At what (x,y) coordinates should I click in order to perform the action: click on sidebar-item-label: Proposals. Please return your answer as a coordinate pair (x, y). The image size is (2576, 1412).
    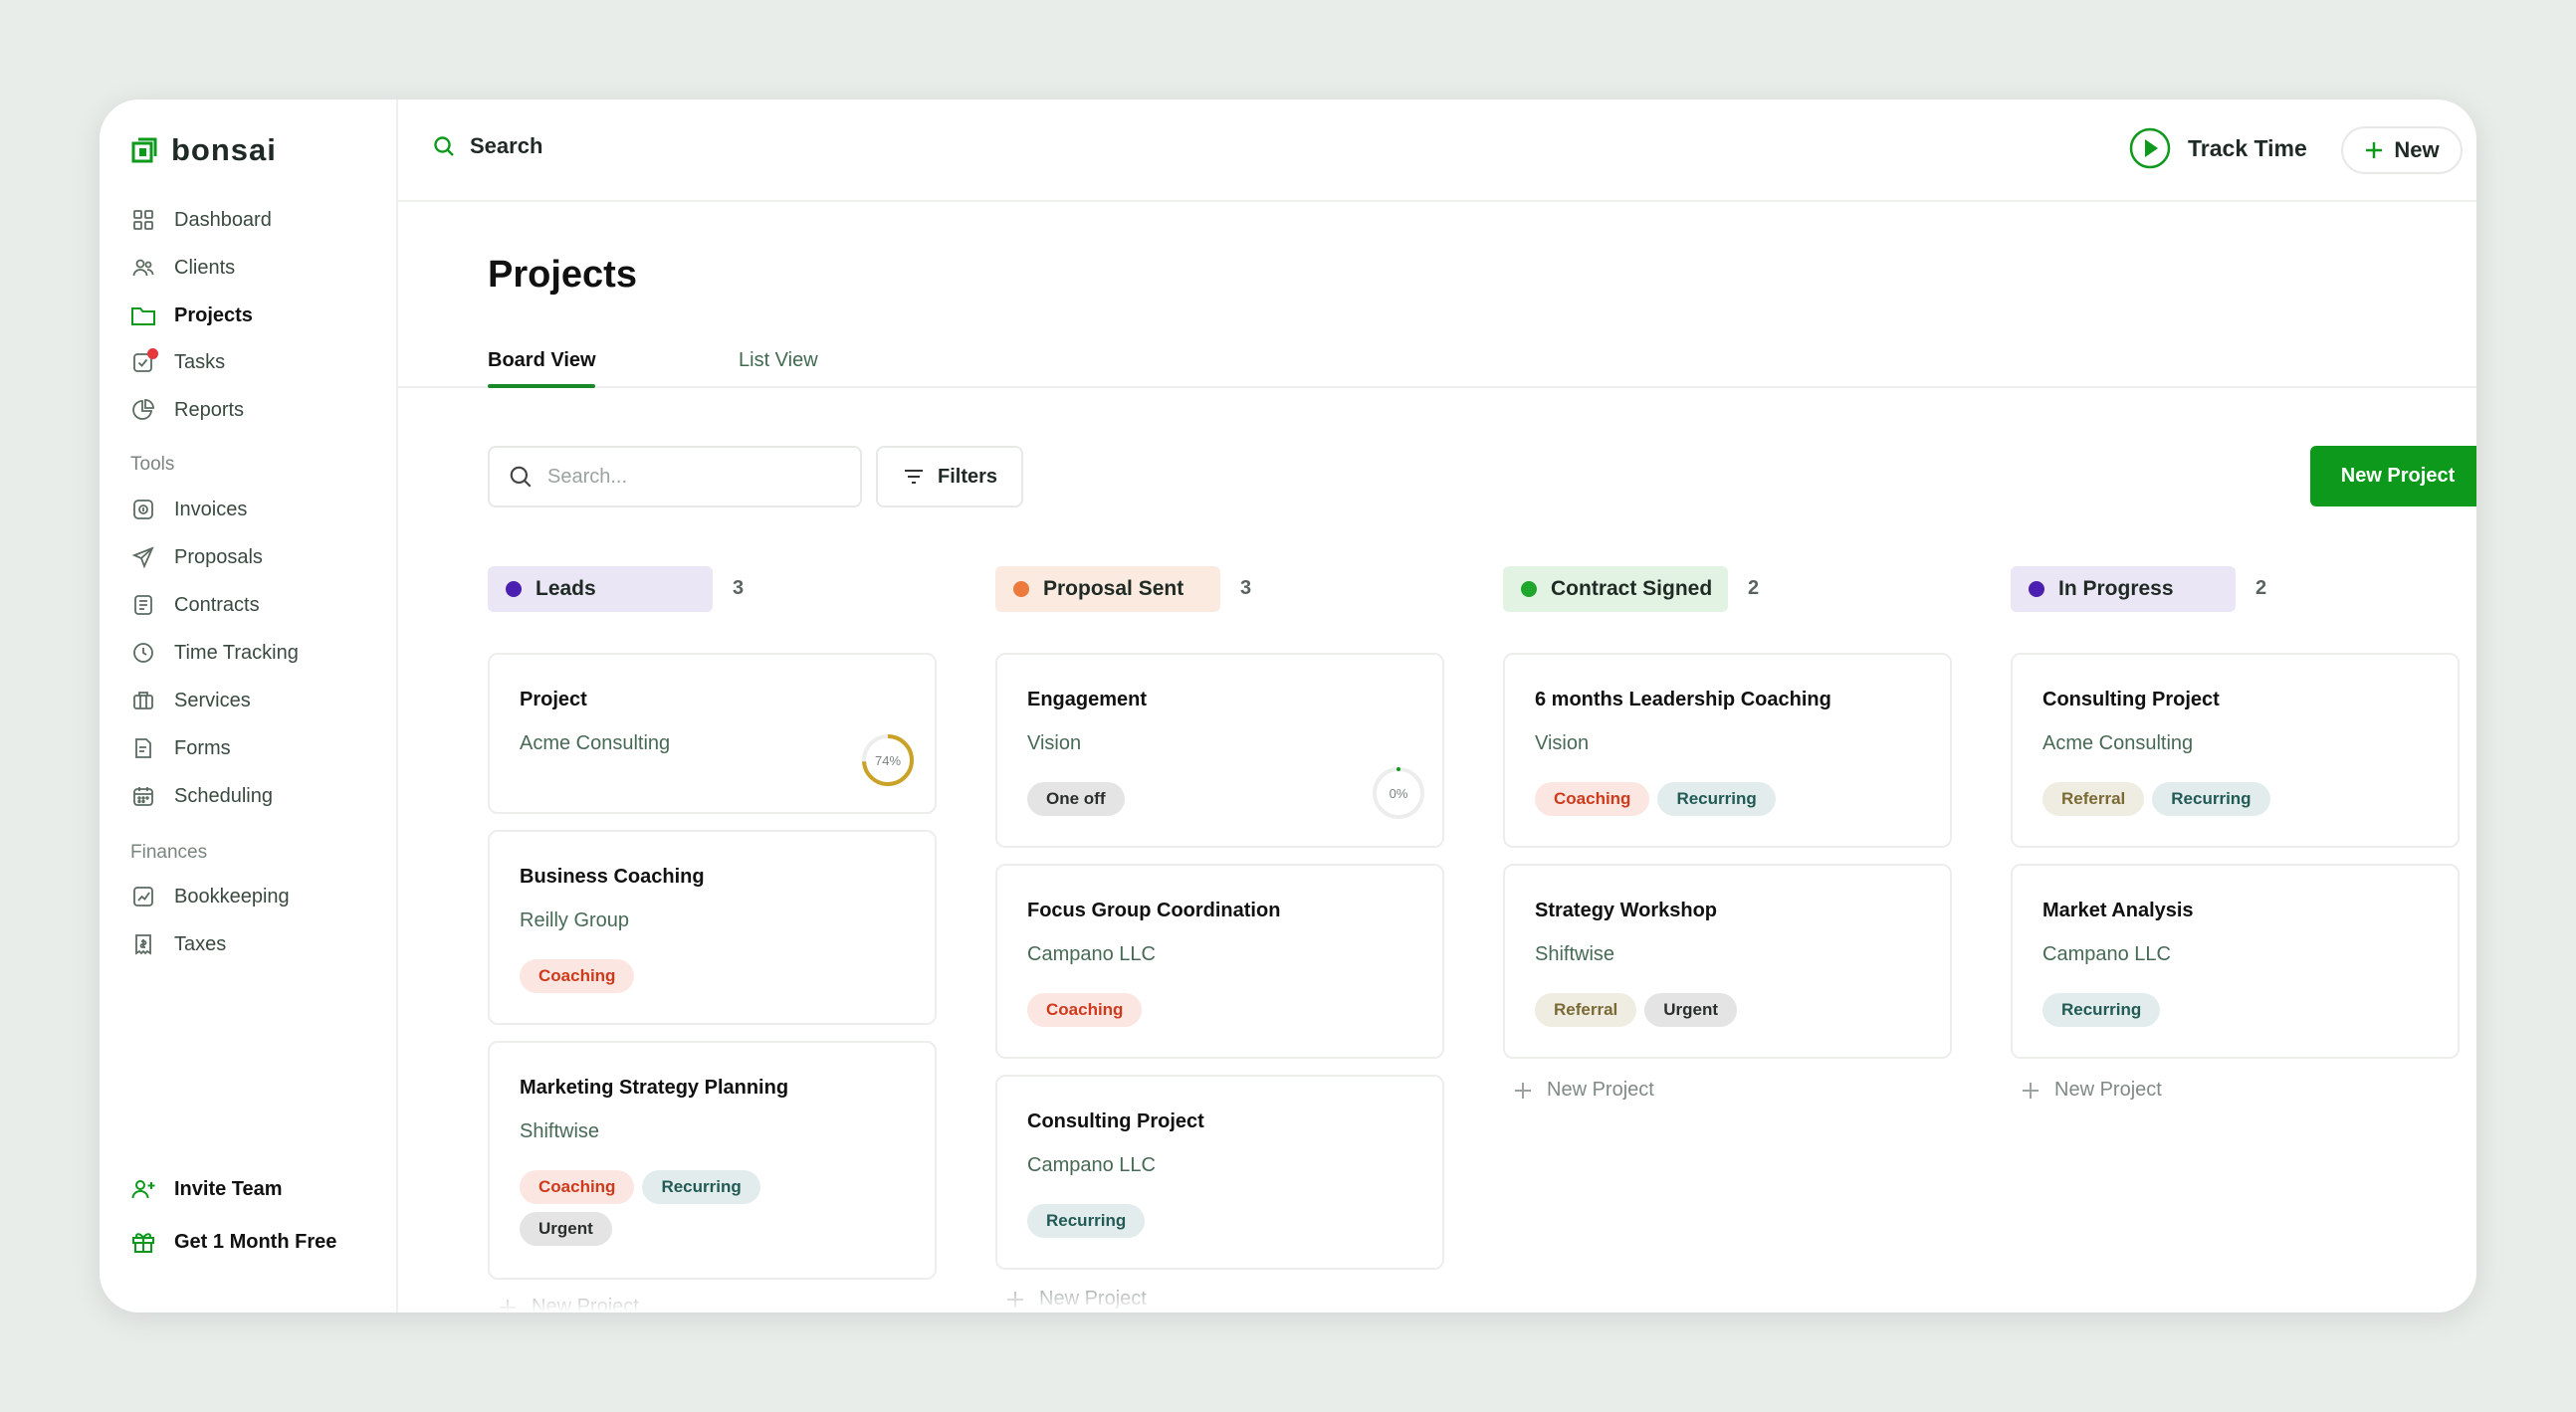
    Looking at the image, I should click on (218, 556).